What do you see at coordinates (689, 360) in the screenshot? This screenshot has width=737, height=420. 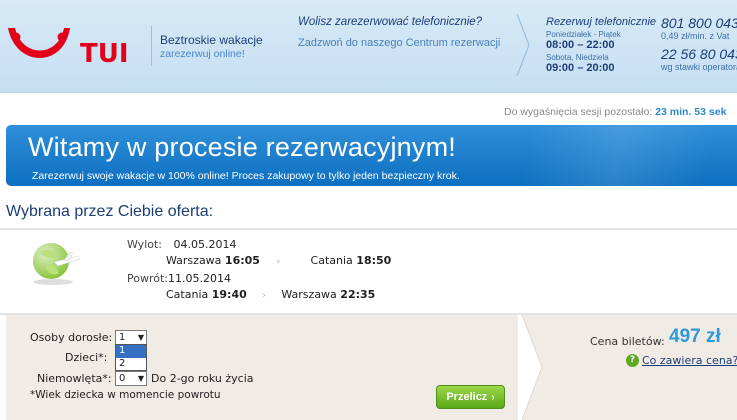 I see `price-help-link: Co zawiera cena?` at bounding box center [689, 360].